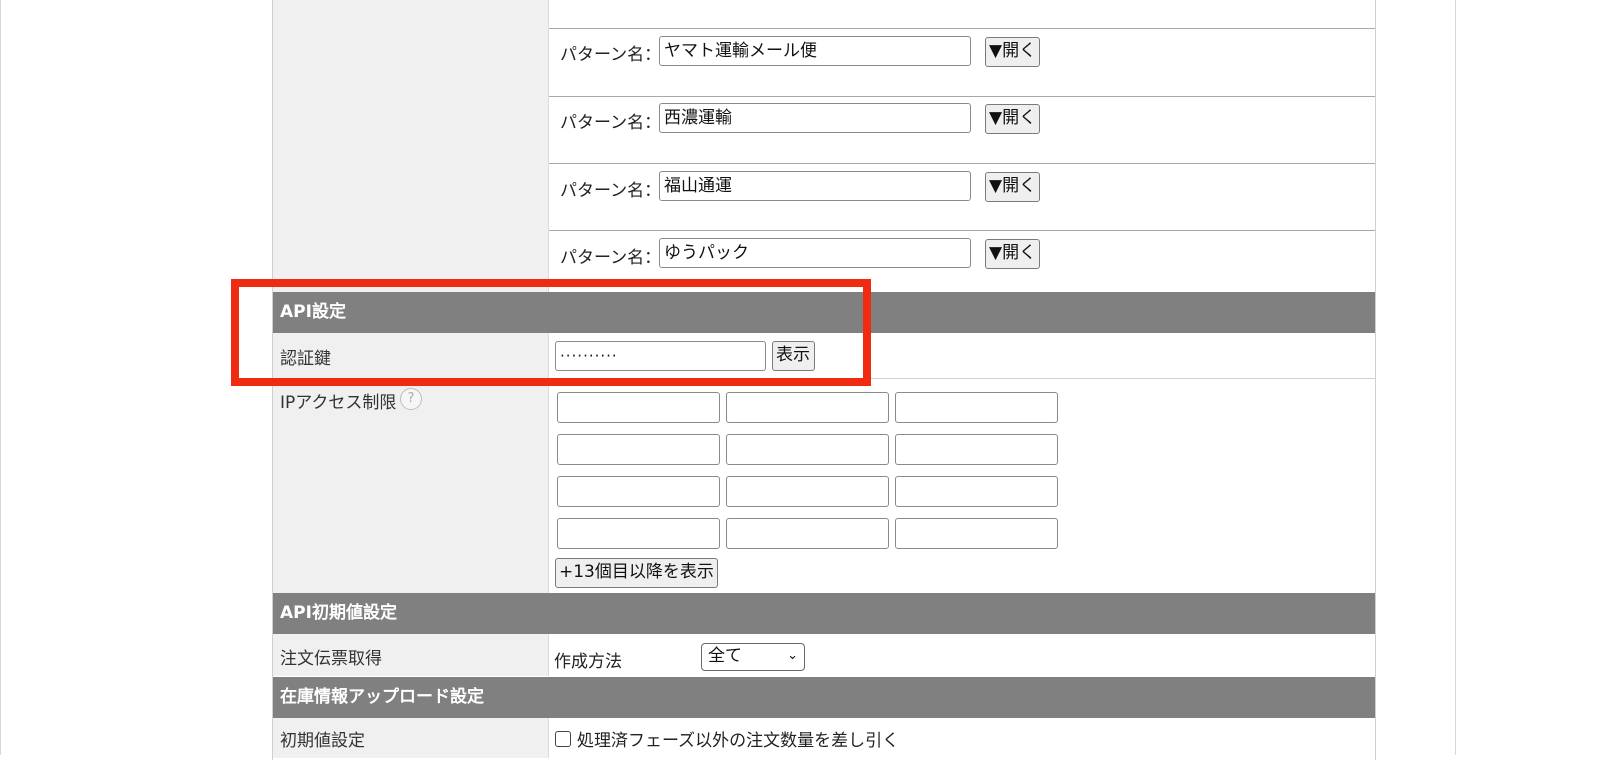 Image resolution: width=1600 pixels, height=760 pixels. What do you see at coordinates (824, 312) in the screenshot?
I see `api-settings-header: API設定` at bounding box center [824, 312].